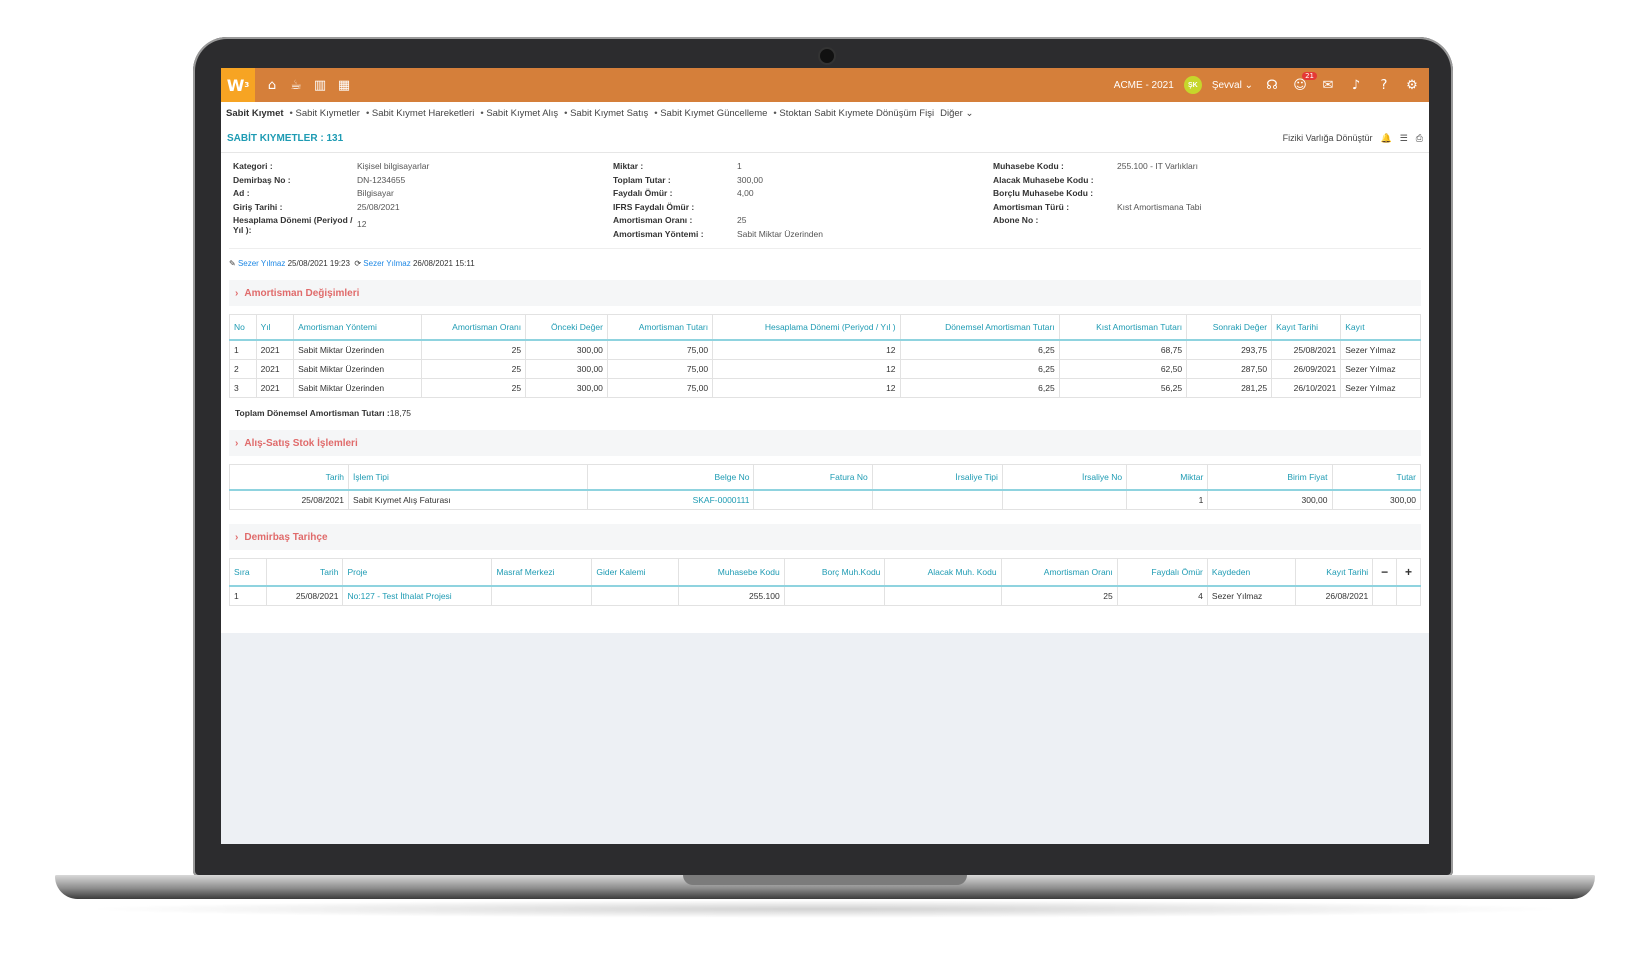  Describe the element at coordinates (275, 327) in the screenshot. I see `col-header: Yıl` at that location.